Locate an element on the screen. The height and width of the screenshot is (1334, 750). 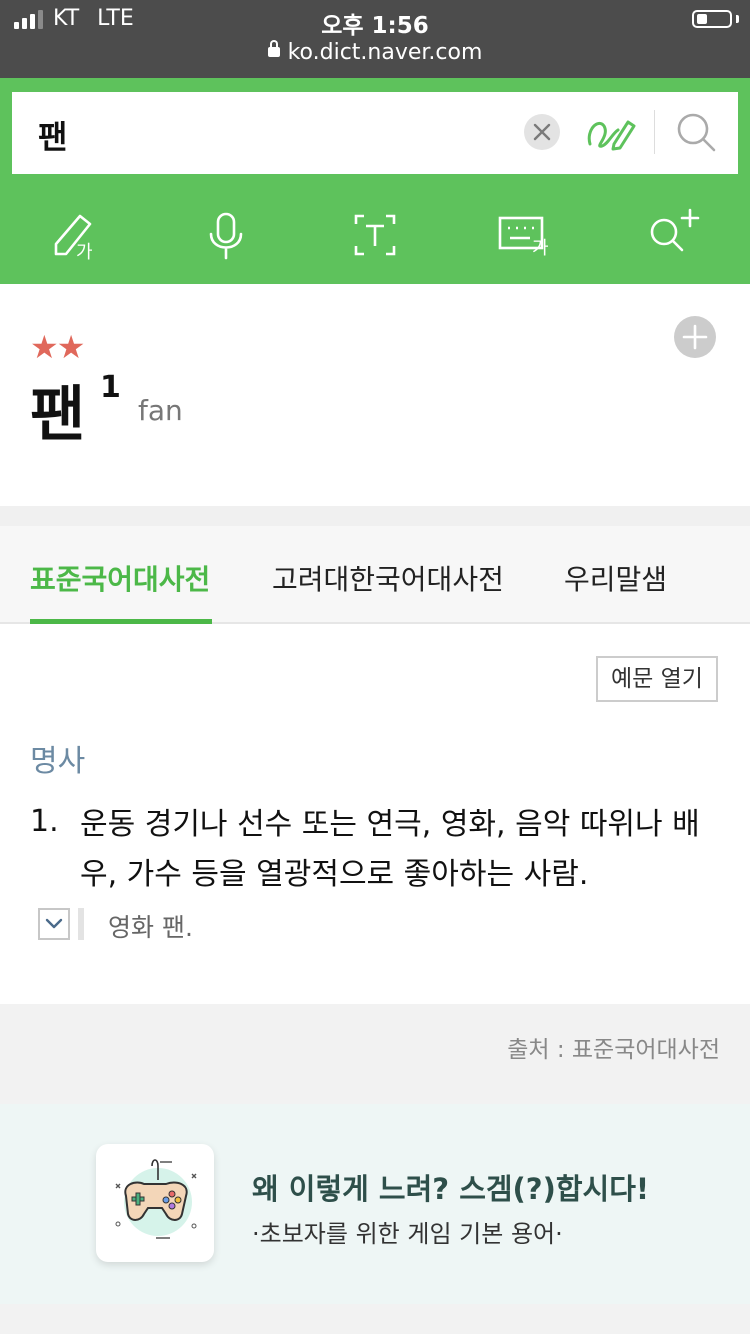
example-toggle is located at coordinates (54, 924).